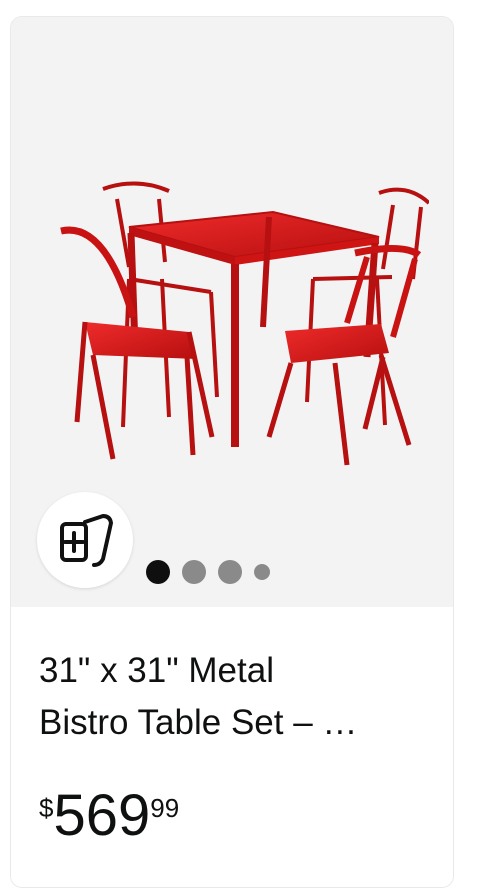 Image resolution: width=477 pixels, height=888 pixels. What do you see at coordinates (208, 572) in the screenshot?
I see `carousel-indicator` at bounding box center [208, 572].